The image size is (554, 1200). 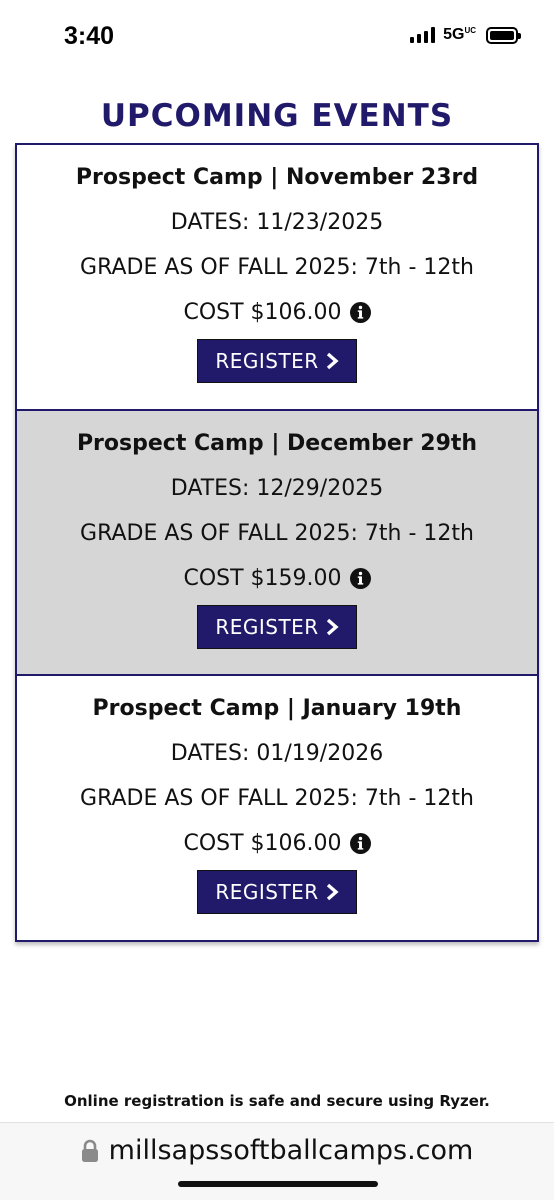 I want to click on event-title: Prospect Camp | December 29th, so click(x=277, y=443).